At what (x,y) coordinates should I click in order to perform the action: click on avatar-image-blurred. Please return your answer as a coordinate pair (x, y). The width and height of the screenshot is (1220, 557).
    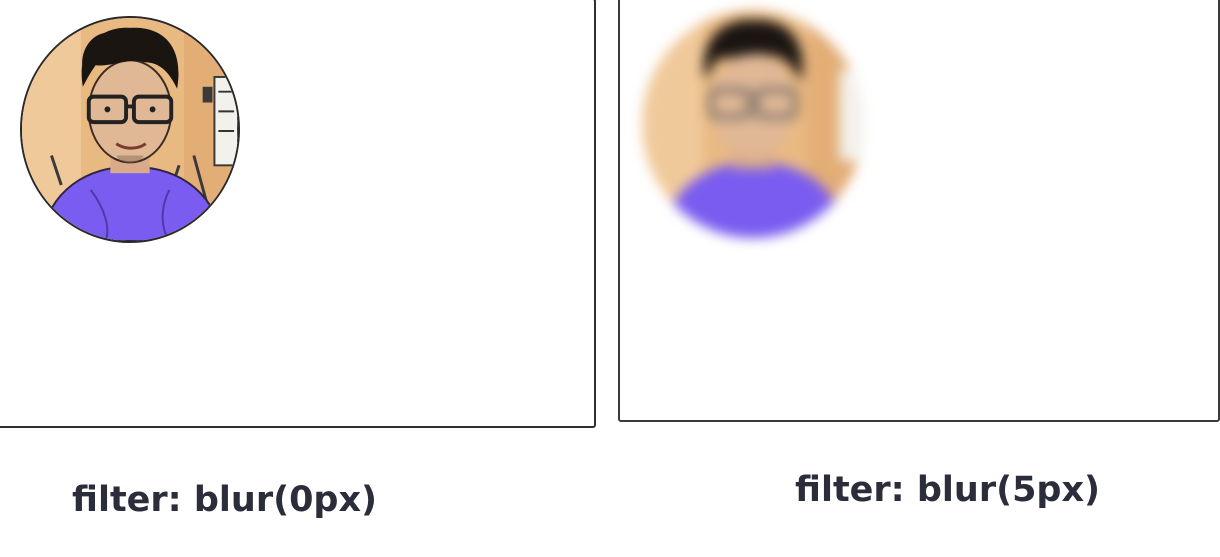
    Looking at the image, I should click on (753, 124).